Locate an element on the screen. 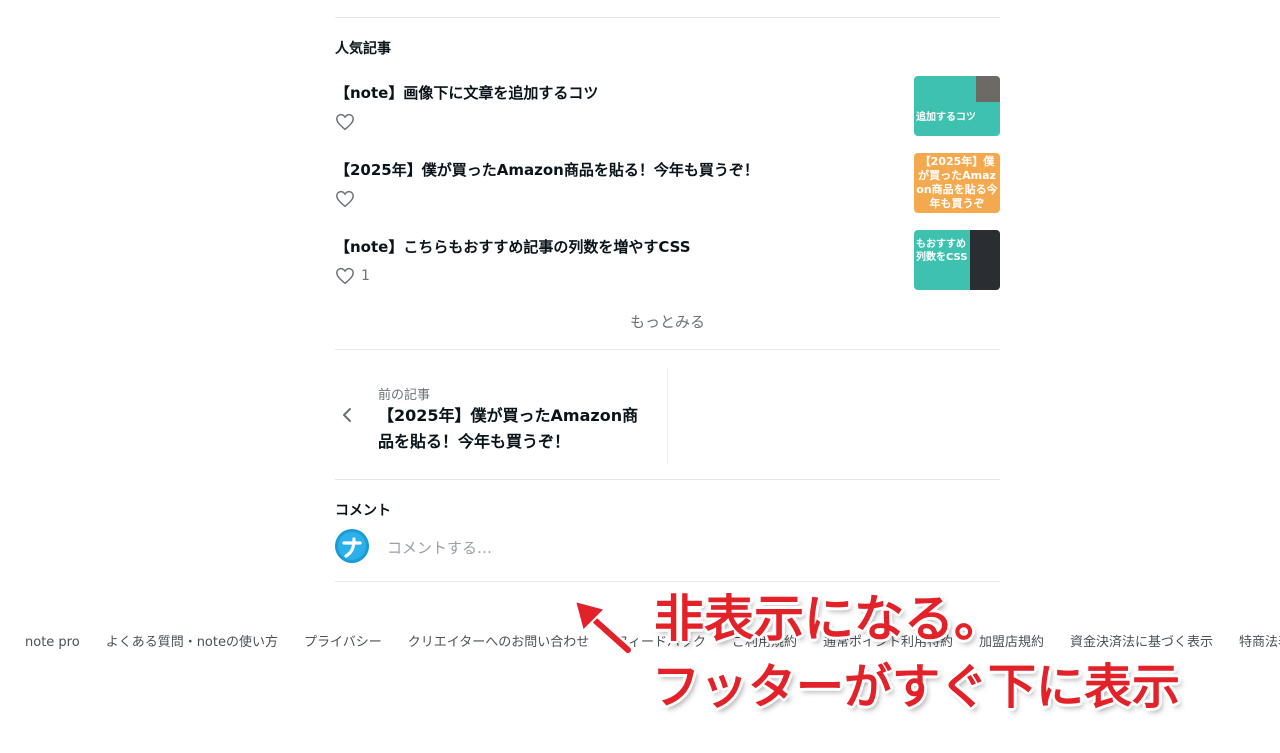 The height and width of the screenshot is (753, 1280). like-count: 1 is located at coordinates (365, 276).